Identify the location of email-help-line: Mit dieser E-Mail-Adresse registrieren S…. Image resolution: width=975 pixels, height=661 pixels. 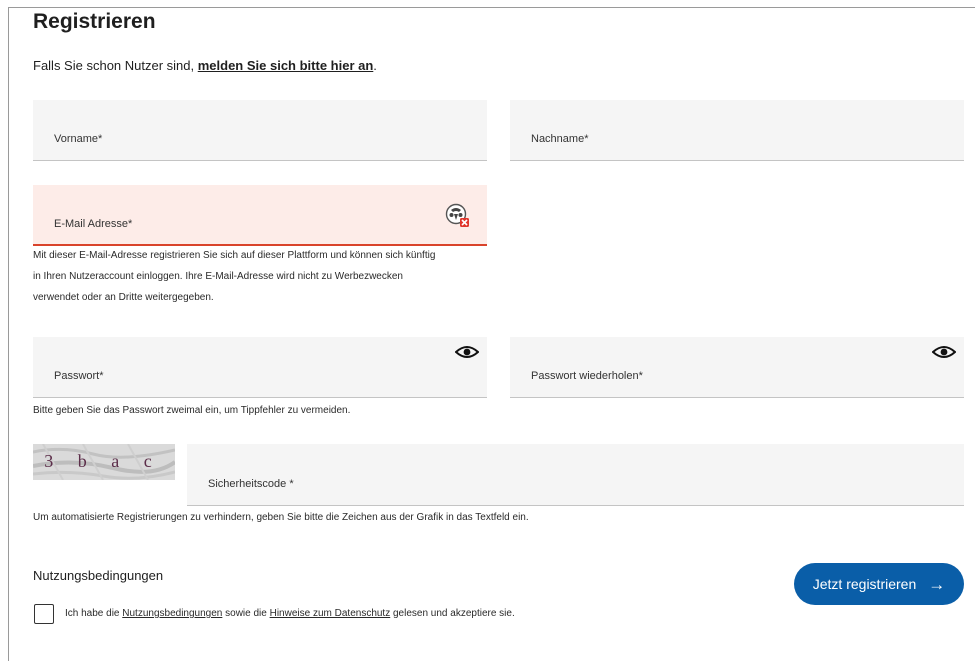
(234, 255).